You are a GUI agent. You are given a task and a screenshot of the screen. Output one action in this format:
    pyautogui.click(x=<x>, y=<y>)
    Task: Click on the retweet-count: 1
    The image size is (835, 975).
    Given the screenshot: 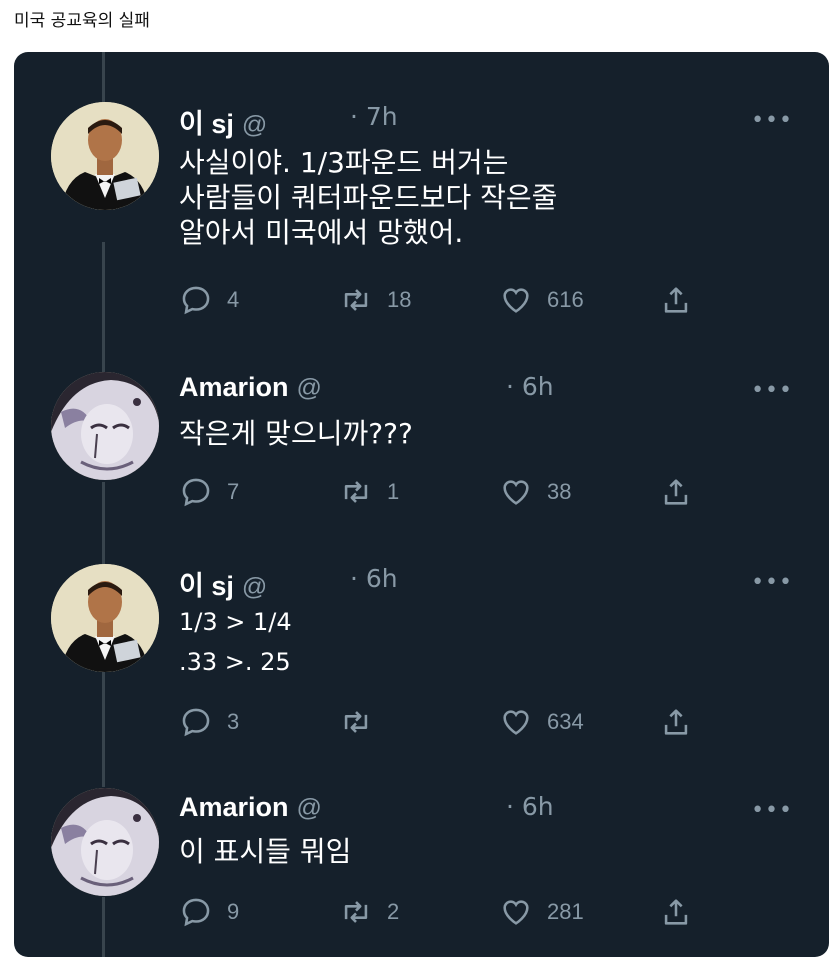 What is the action you would take?
    pyautogui.click(x=393, y=491)
    